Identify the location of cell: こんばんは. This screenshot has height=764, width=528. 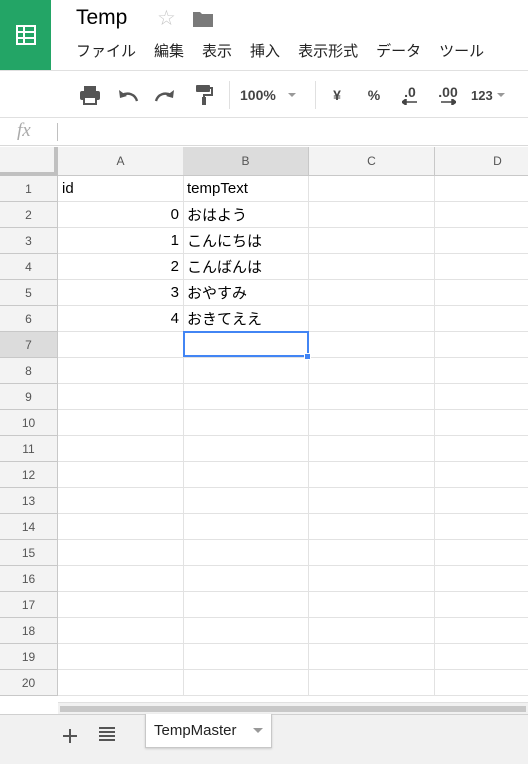
(246, 267).